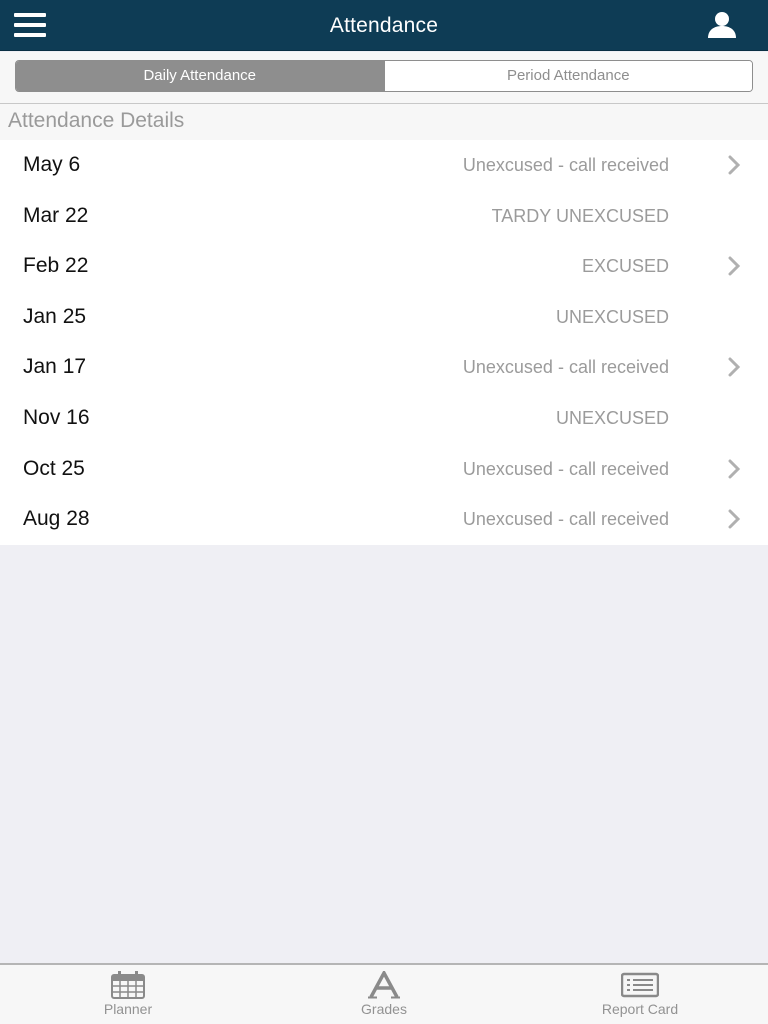 Image resolution: width=768 pixels, height=1024 pixels. I want to click on attendance-date: Oct 25, so click(54, 468).